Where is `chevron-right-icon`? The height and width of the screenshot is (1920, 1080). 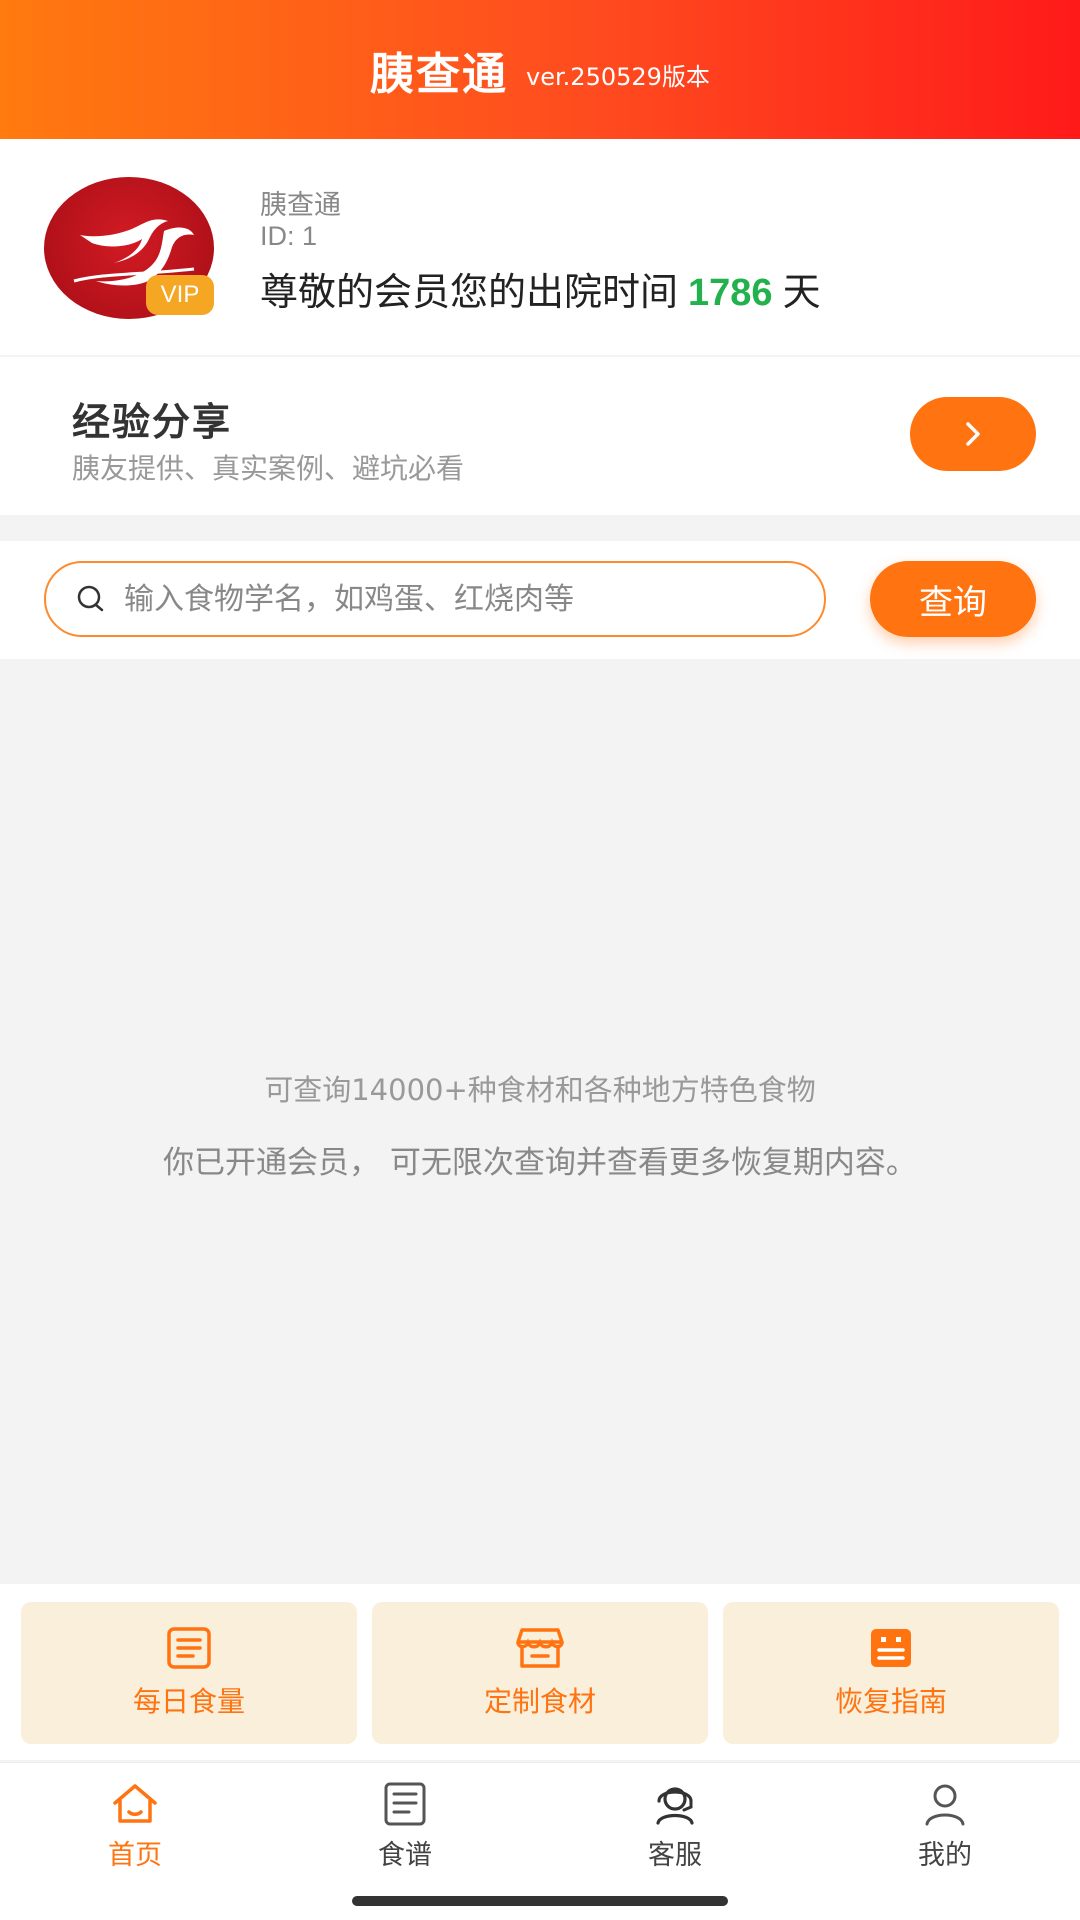 chevron-right-icon is located at coordinates (973, 434).